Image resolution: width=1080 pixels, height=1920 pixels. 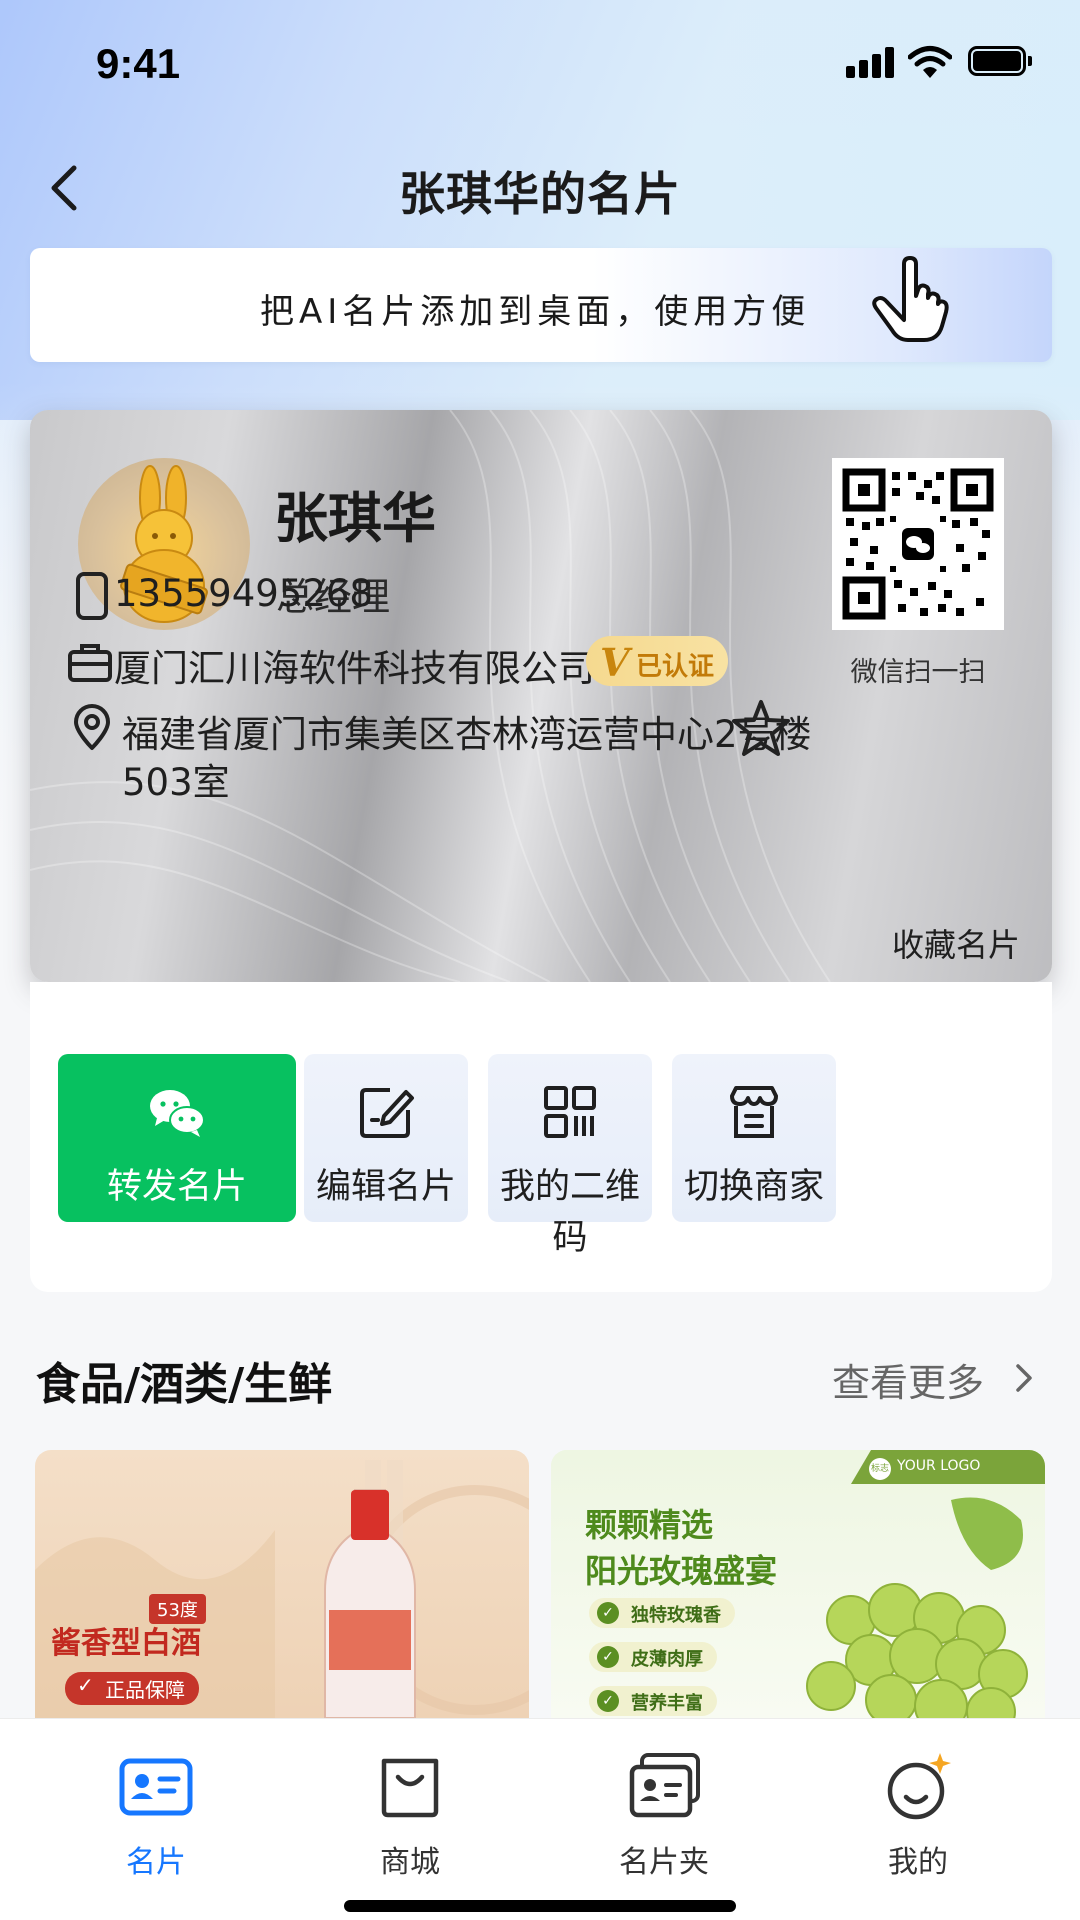 What do you see at coordinates (355, 518) in the screenshot?
I see `card-name: 张琪华` at bounding box center [355, 518].